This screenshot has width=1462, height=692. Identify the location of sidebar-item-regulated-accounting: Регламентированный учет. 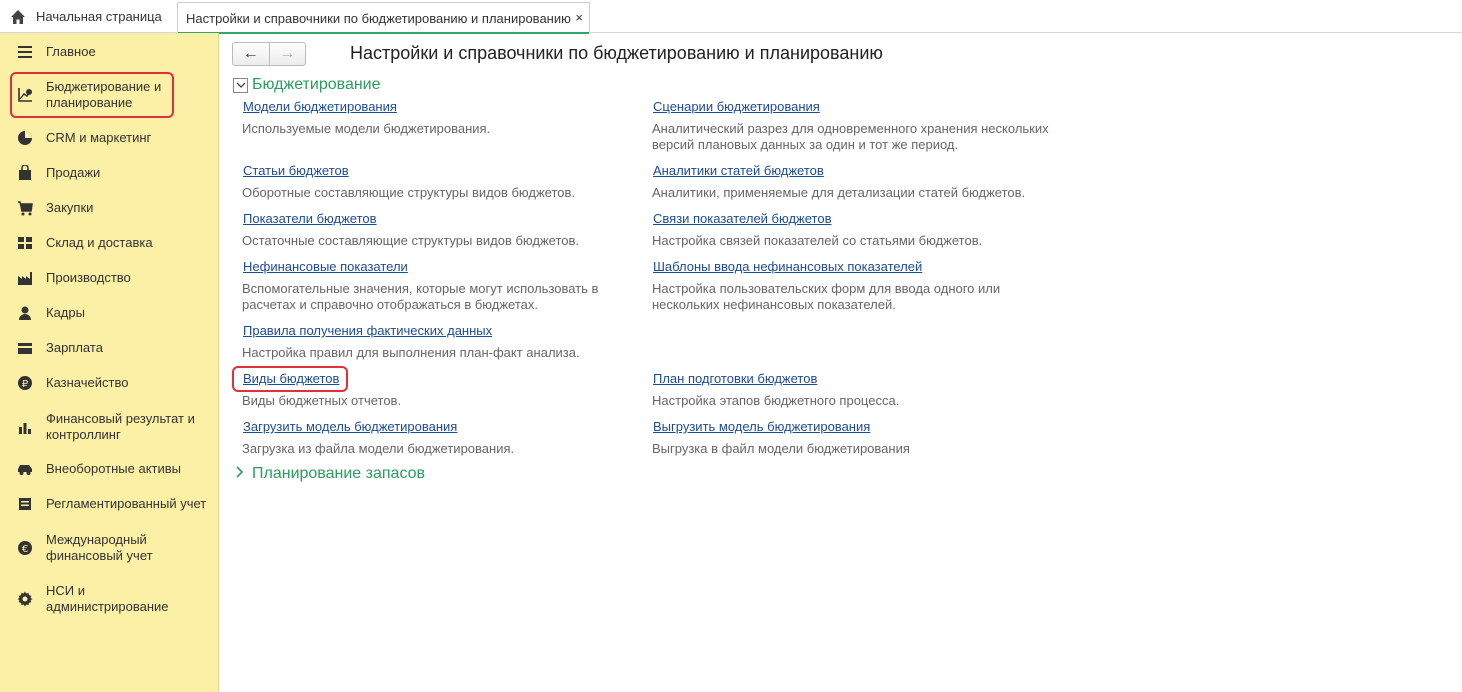
(109, 504).